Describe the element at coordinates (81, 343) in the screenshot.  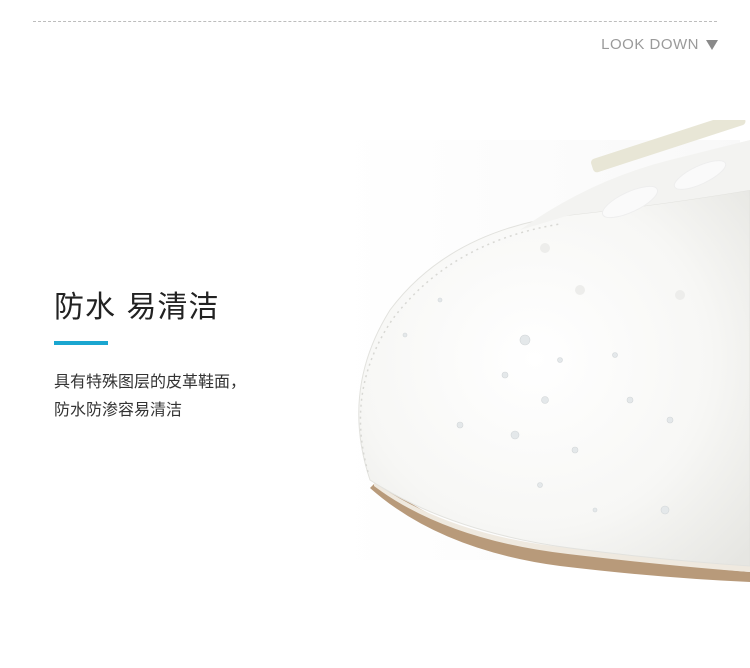
I see `title-accent-bar` at that location.